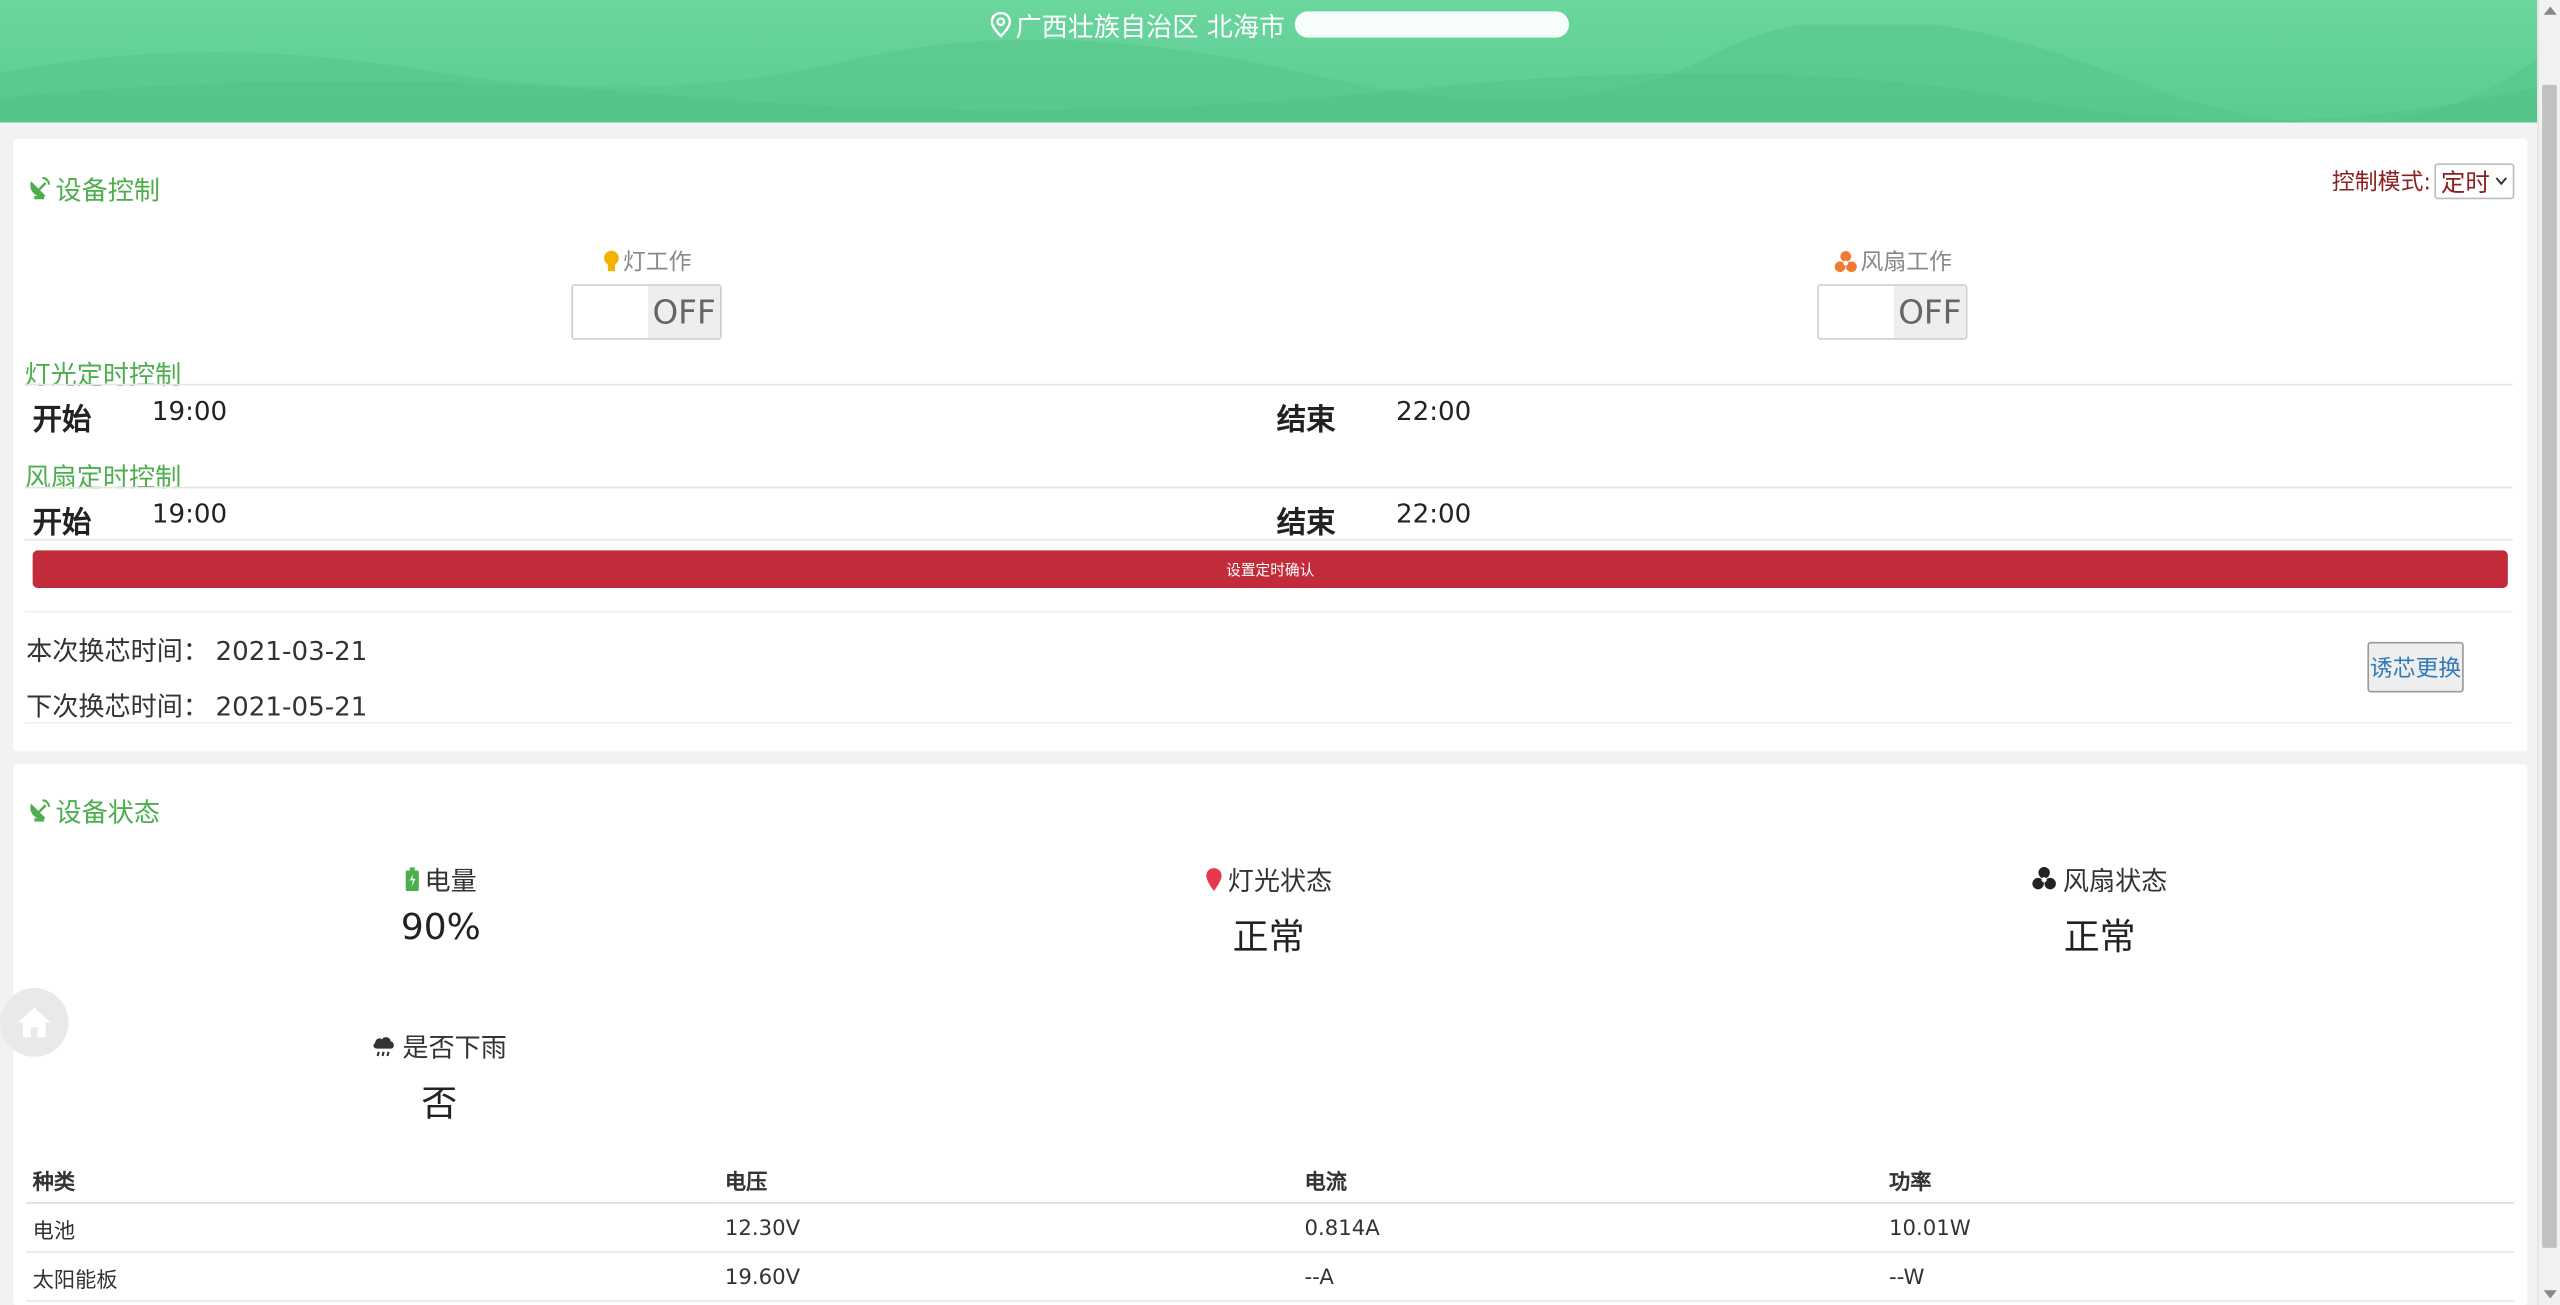 The height and width of the screenshot is (1305, 2560). I want to click on table-header-row: 种类 电压 电流 功率, so click(1270, 1178).